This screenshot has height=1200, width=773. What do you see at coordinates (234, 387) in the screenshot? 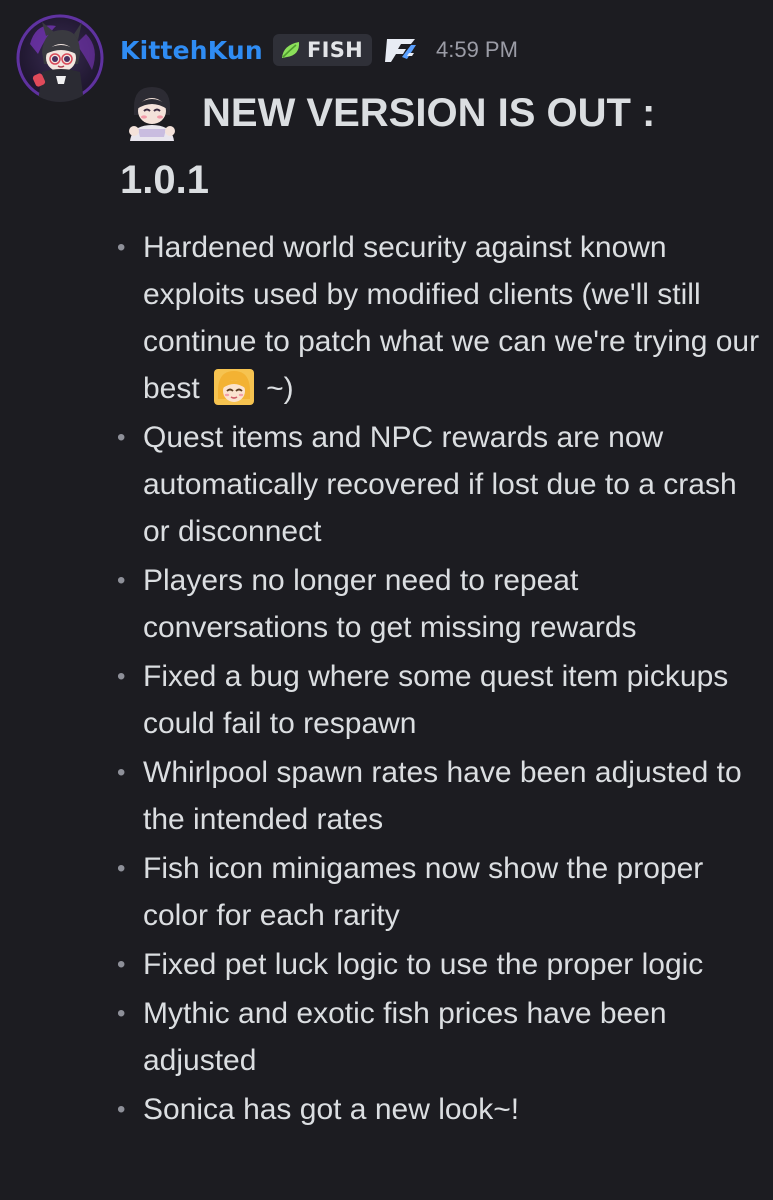
I see `smiling-girl-emoji-icon` at bounding box center [234, 387].